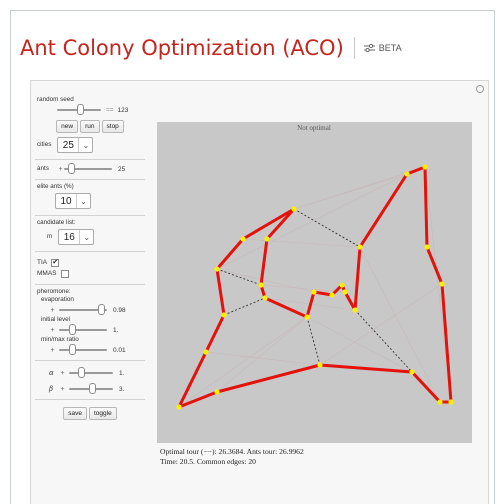 This screenshot has height=504, width=497. What do you see at coordinates (182, 48) in the screenshot?
I see `page-title: Ant Colony Optimization (ACO)` at bounding box center [182, 48].